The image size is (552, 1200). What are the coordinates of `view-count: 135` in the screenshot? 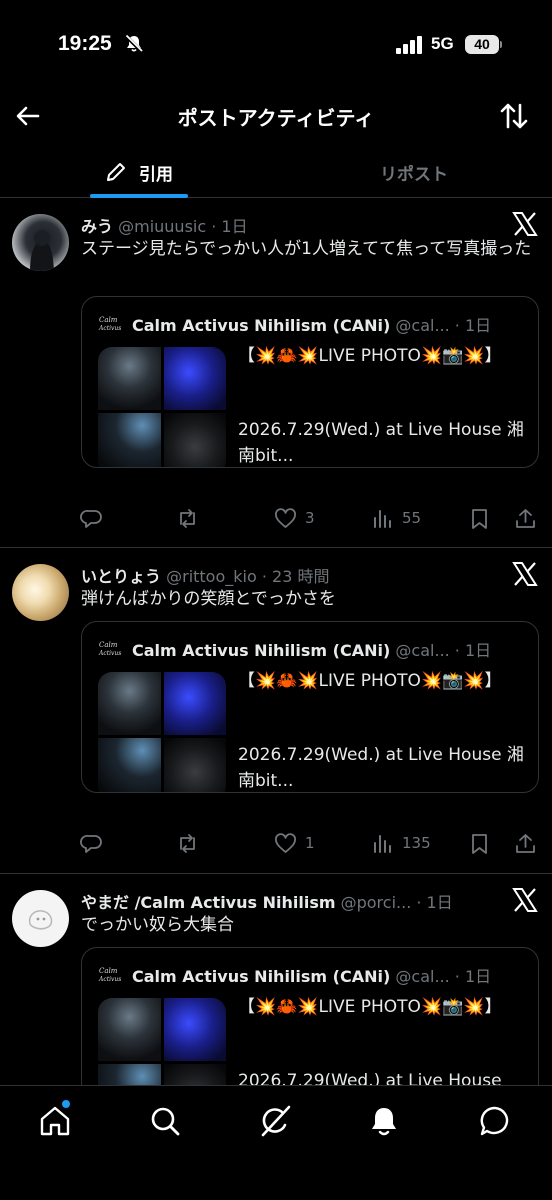 It's located at (416, 843).